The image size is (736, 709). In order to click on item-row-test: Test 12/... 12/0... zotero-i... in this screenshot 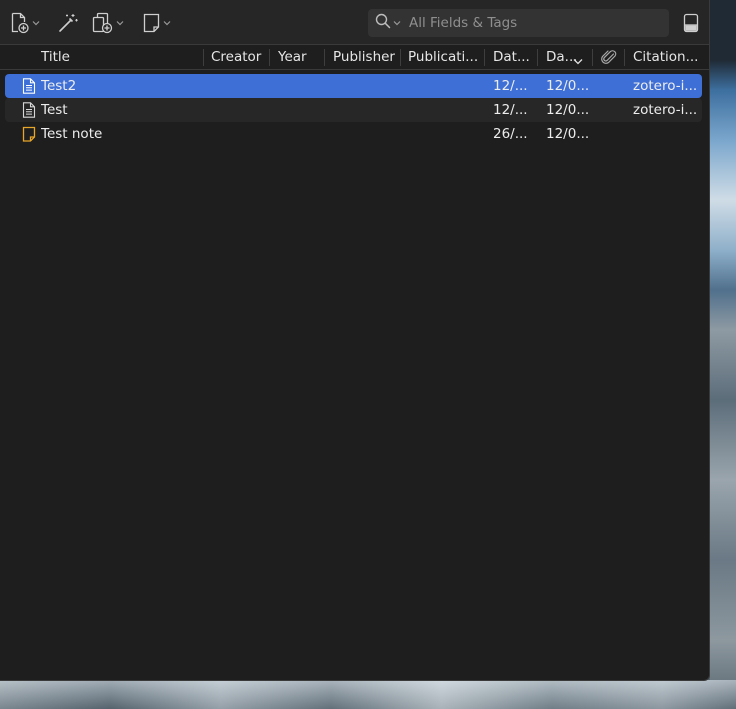, I will do `click(353, 110)`.